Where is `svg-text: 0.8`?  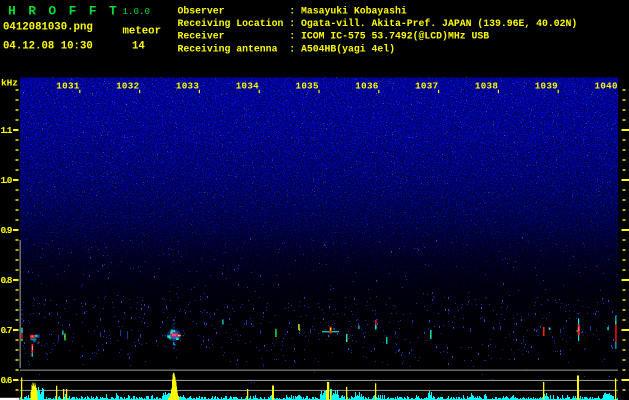
svg-text: 0.8 is located at coordinates (7, 280).